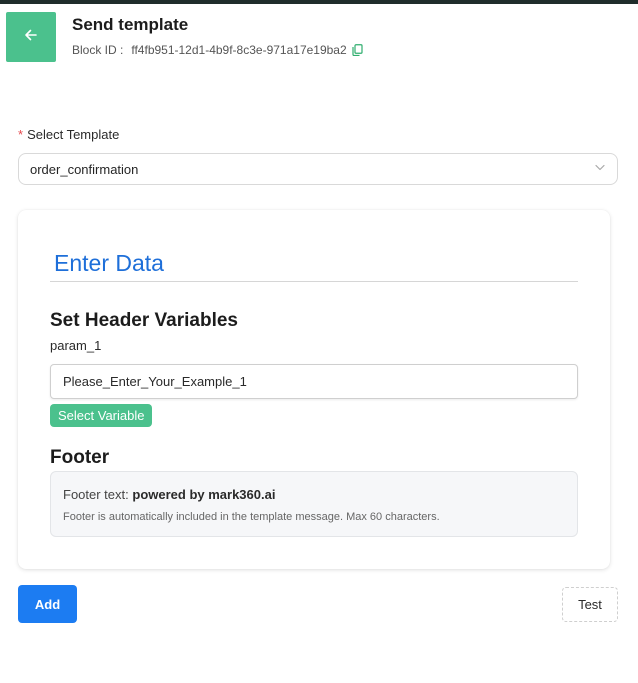 The width and height of the screenshot is (638, 683). Describe the element at coordinates (204, 494) in the screenshot. I see `footer-text-value: powered by mark360.ai` at that location.